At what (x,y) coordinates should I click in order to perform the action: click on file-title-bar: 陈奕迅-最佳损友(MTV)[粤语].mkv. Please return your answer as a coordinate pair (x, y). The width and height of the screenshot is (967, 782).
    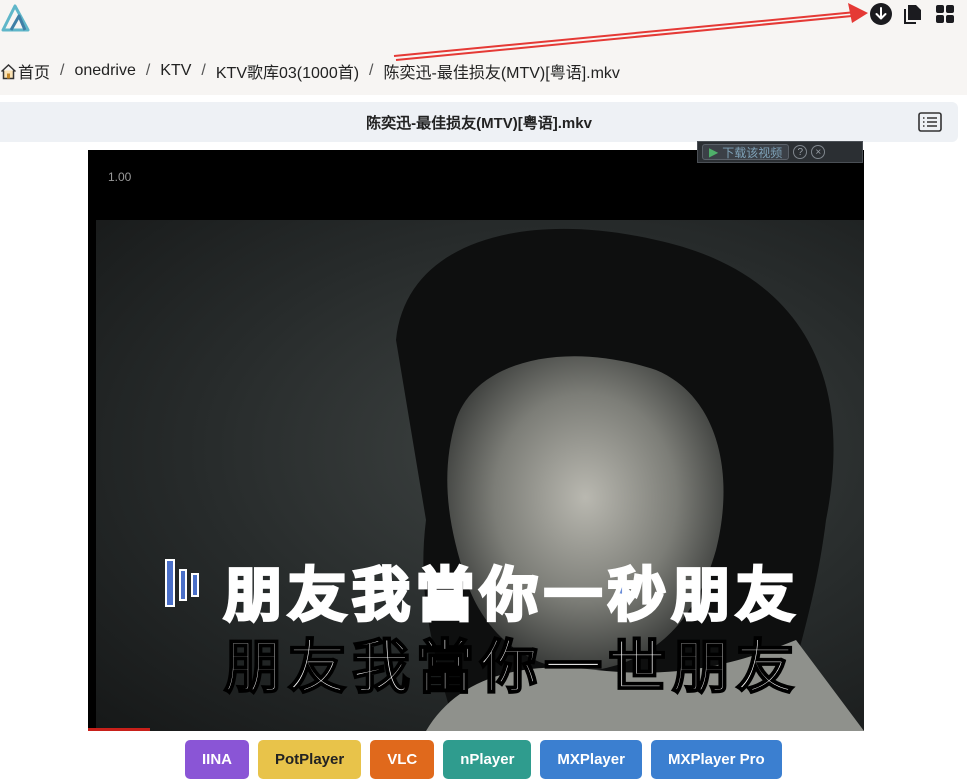
    Looking at the image, I should click on (479, 122).